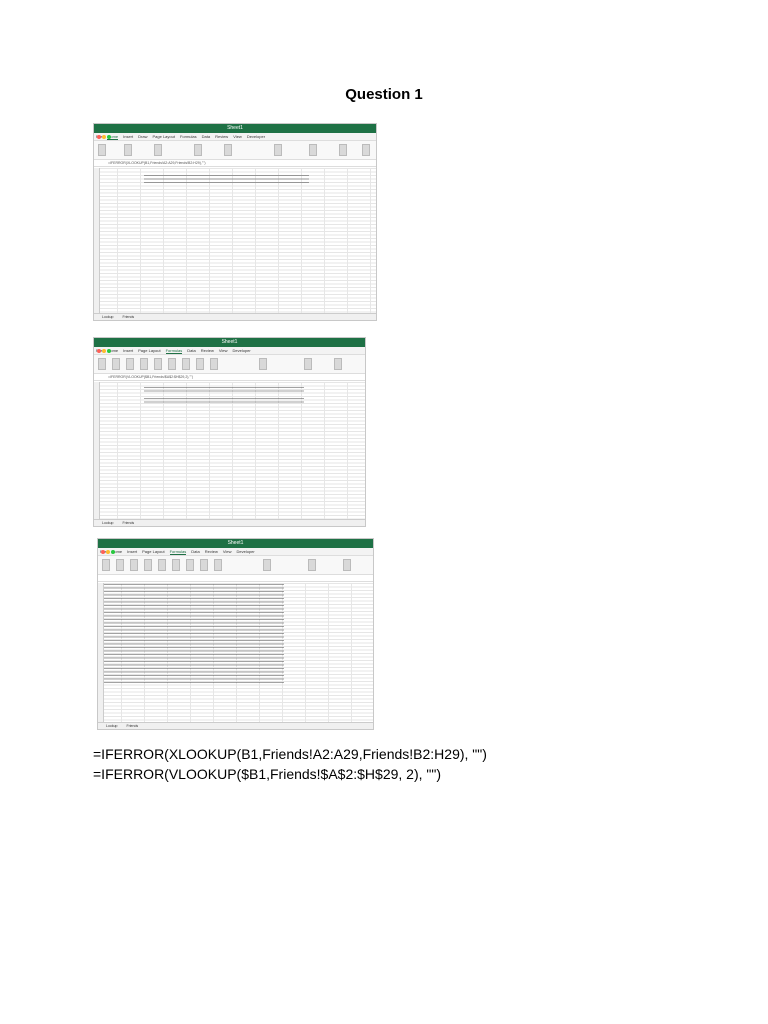 The image size is (768, 1024). I want to click on tab-draw: Draw, so click(143, 136).